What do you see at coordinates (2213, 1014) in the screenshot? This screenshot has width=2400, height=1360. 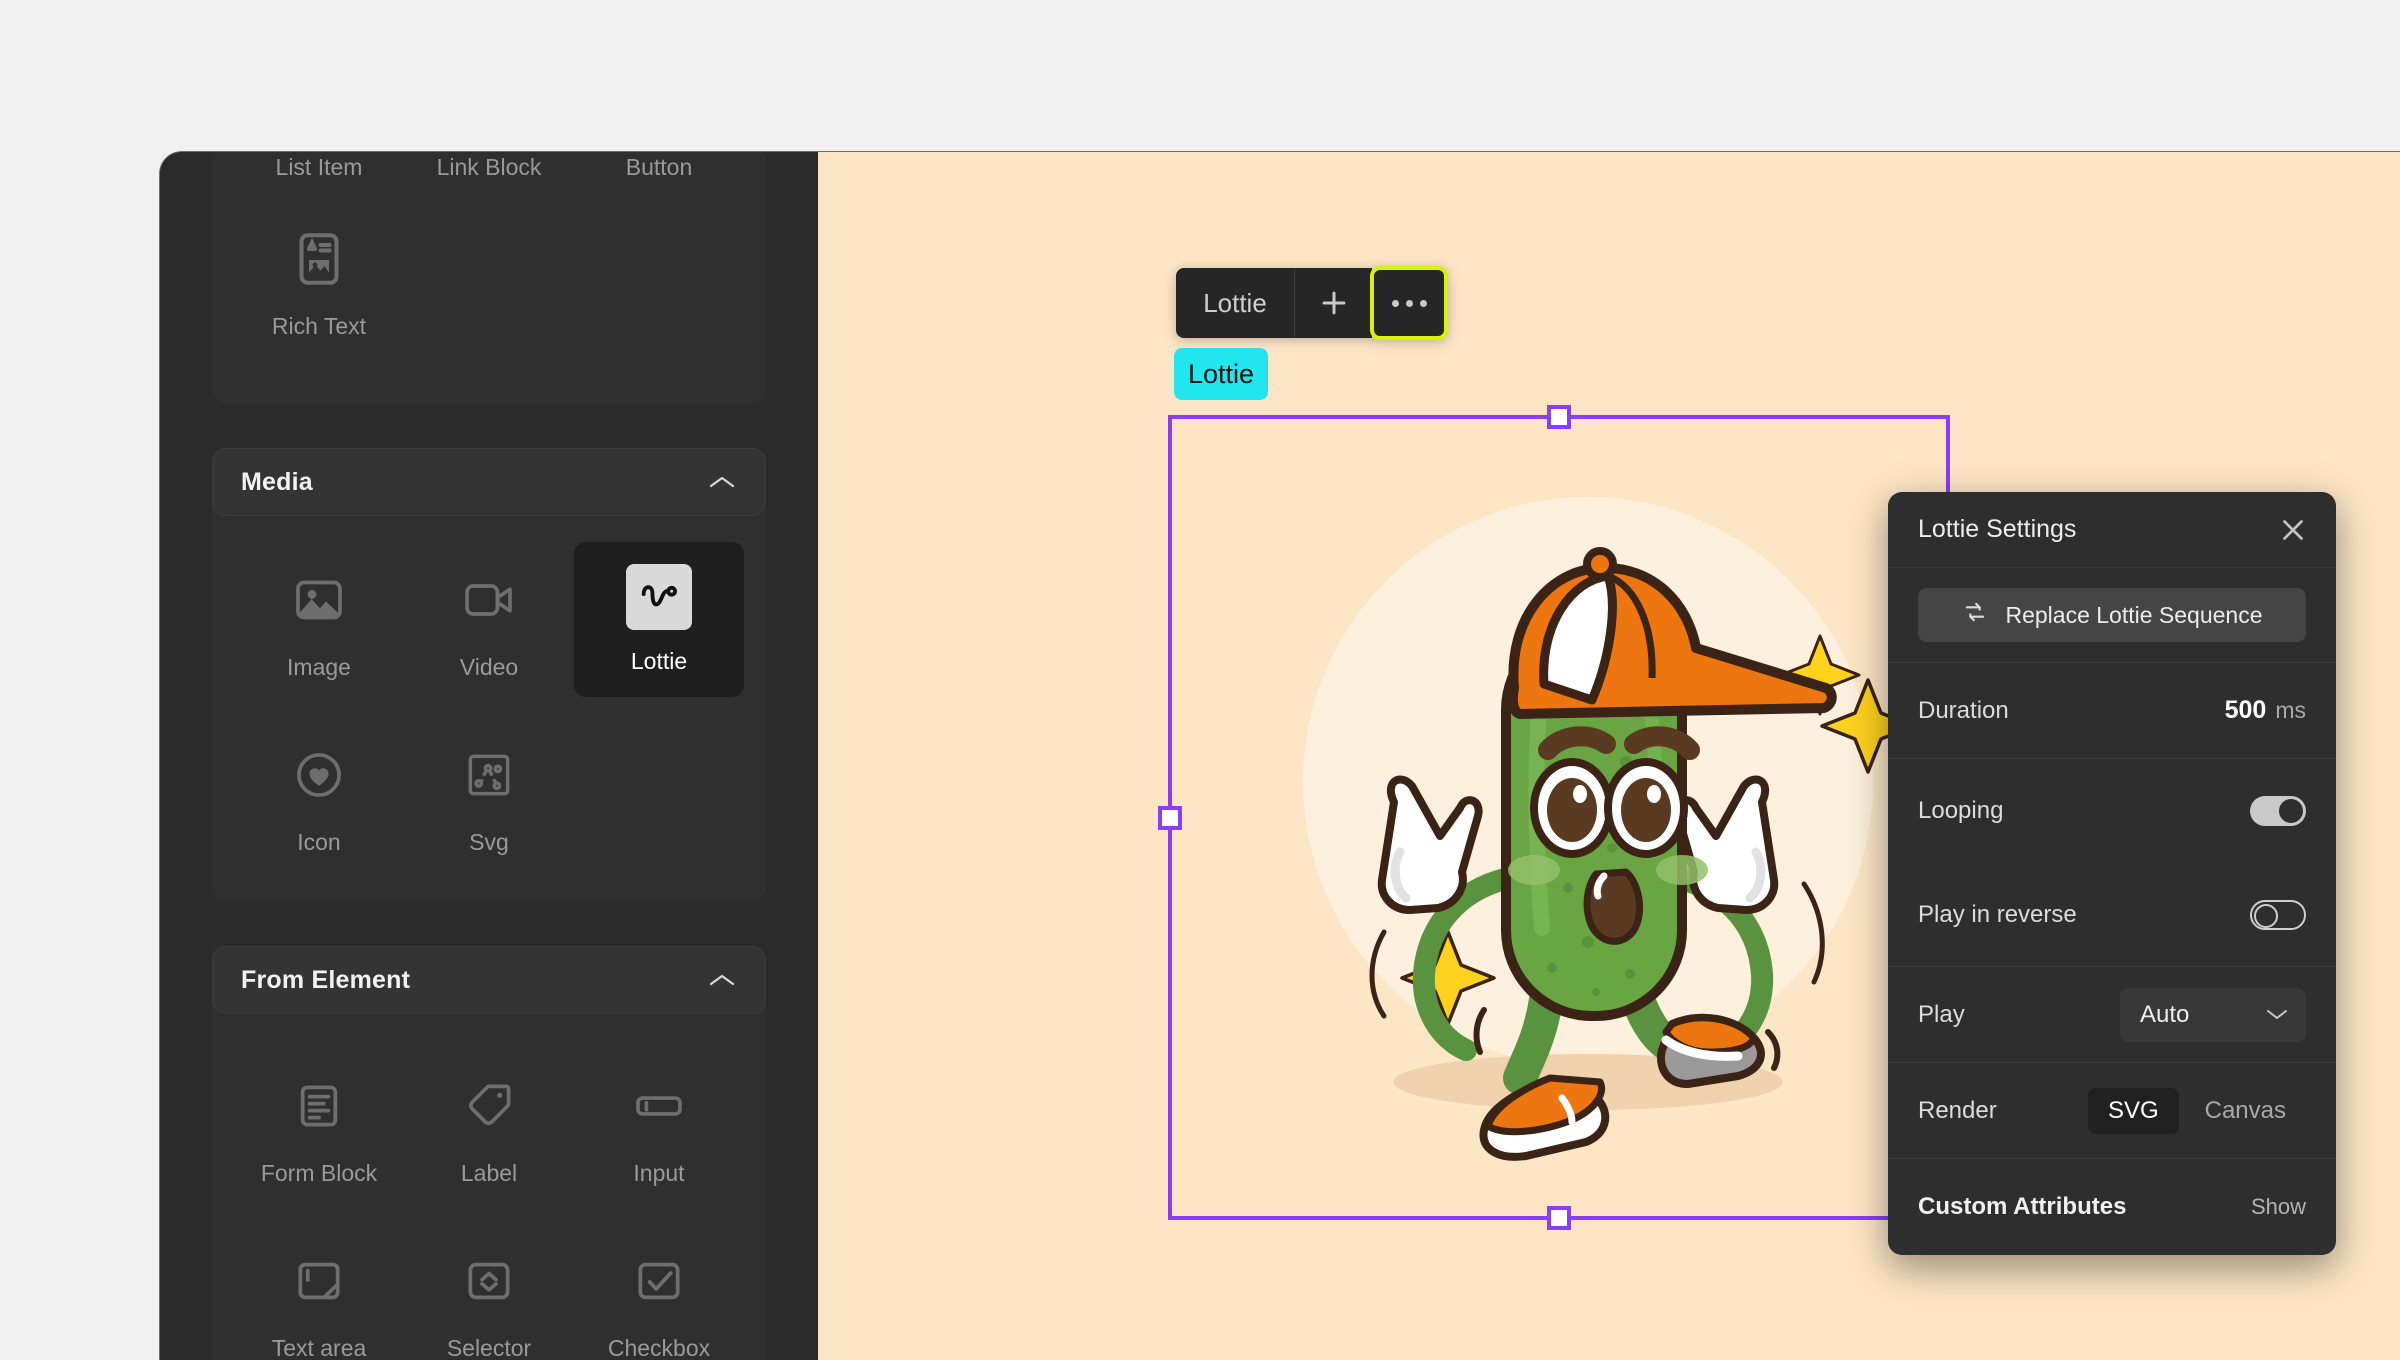 I see `play-select: Auto` at bounding box center [2213, 1014].